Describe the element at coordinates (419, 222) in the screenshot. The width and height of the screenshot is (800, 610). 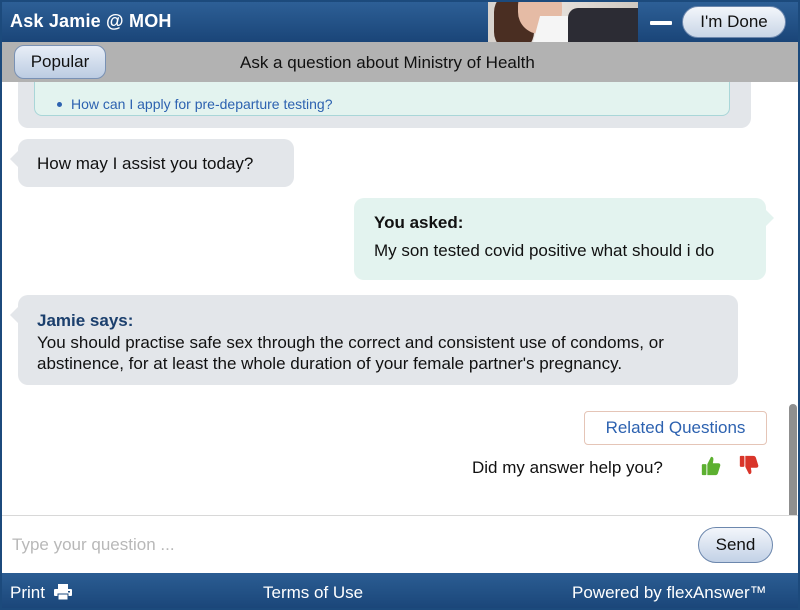
I see `user-message-label: You asked:` at that location.